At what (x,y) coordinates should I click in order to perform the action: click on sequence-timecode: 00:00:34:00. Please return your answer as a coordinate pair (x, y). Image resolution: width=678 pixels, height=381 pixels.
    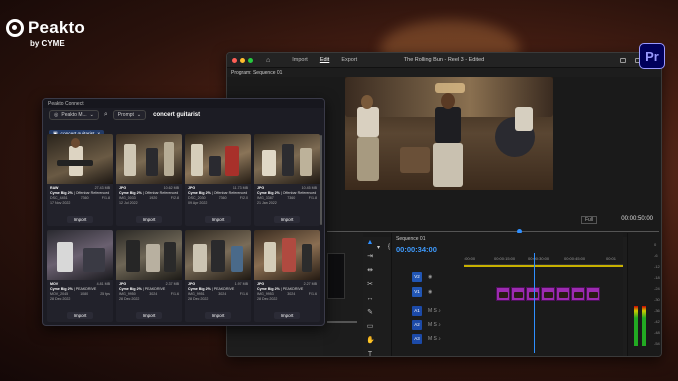
    Looking at the image, I should click on (416, 249).